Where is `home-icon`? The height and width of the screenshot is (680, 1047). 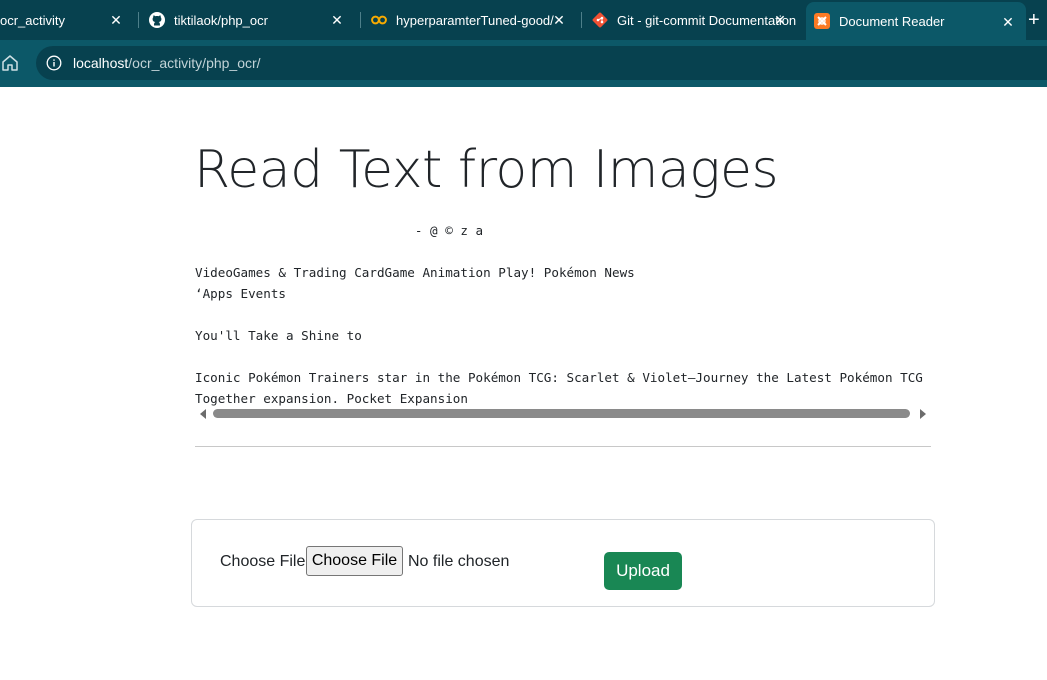 home-icon is located at coordinates (10, 63).